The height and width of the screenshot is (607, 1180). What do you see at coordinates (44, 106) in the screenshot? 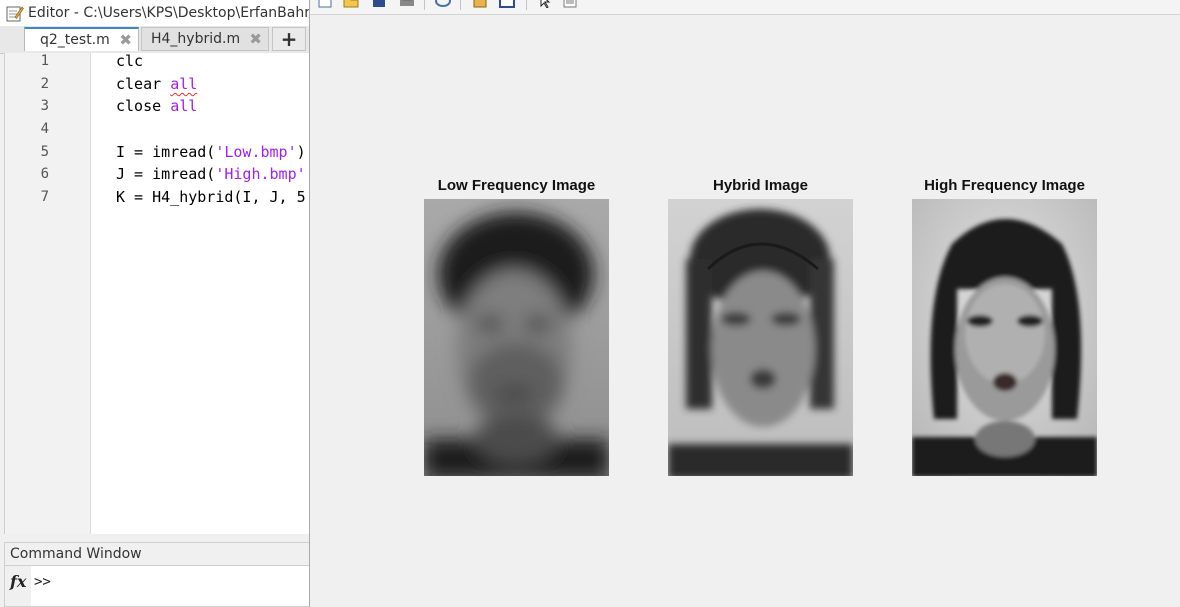
I see `line-number: 3` at bounding box center [44, 106].